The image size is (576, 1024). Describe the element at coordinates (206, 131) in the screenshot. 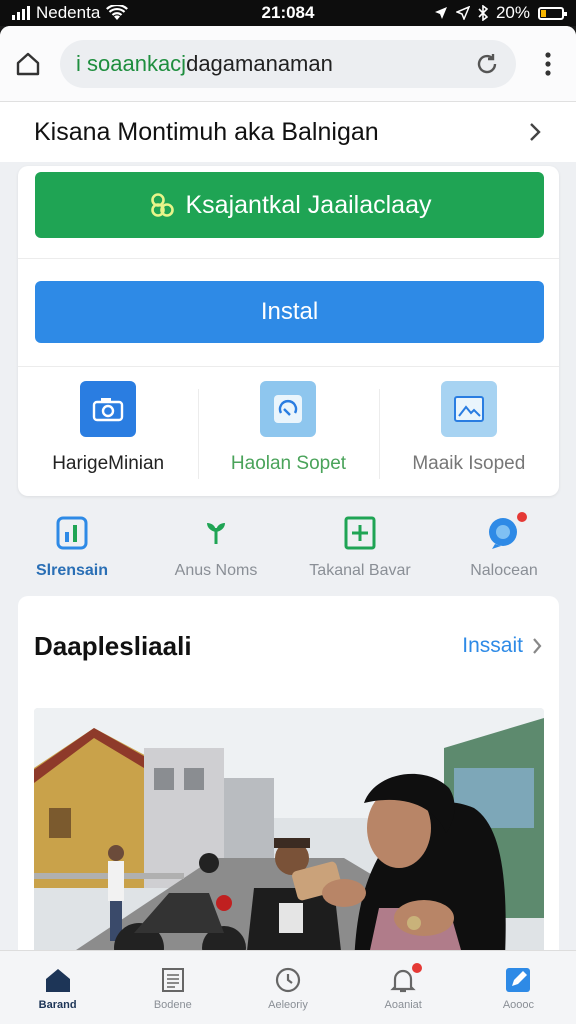

I see `page-title: Kisana Montimuh aka Balnigan` at that location.